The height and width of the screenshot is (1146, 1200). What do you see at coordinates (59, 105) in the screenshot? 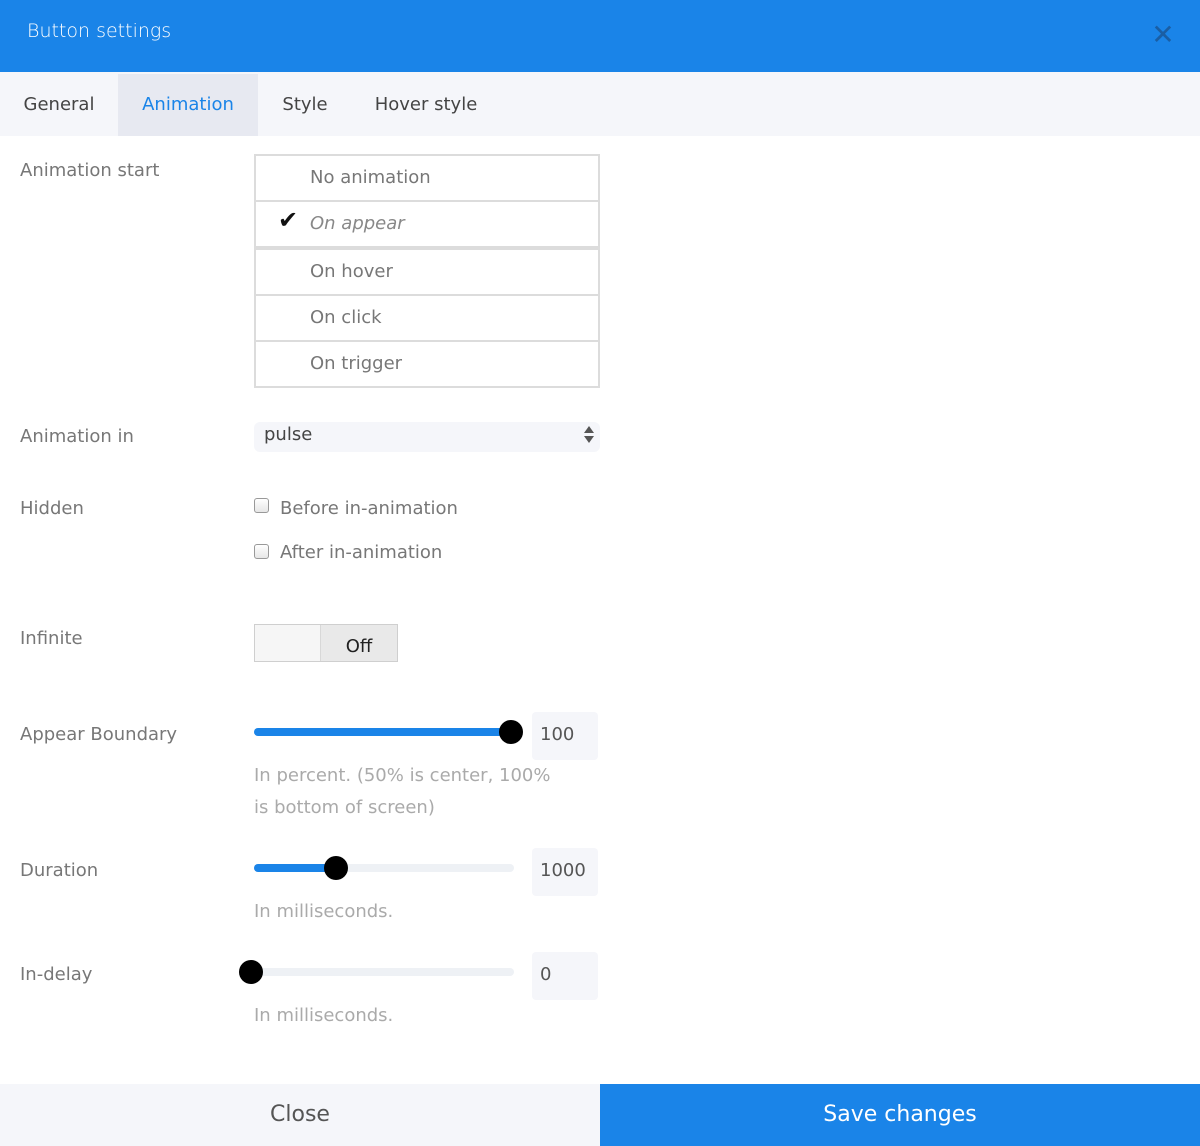
I see `tab-general: General` at bounding box center [59, 105].